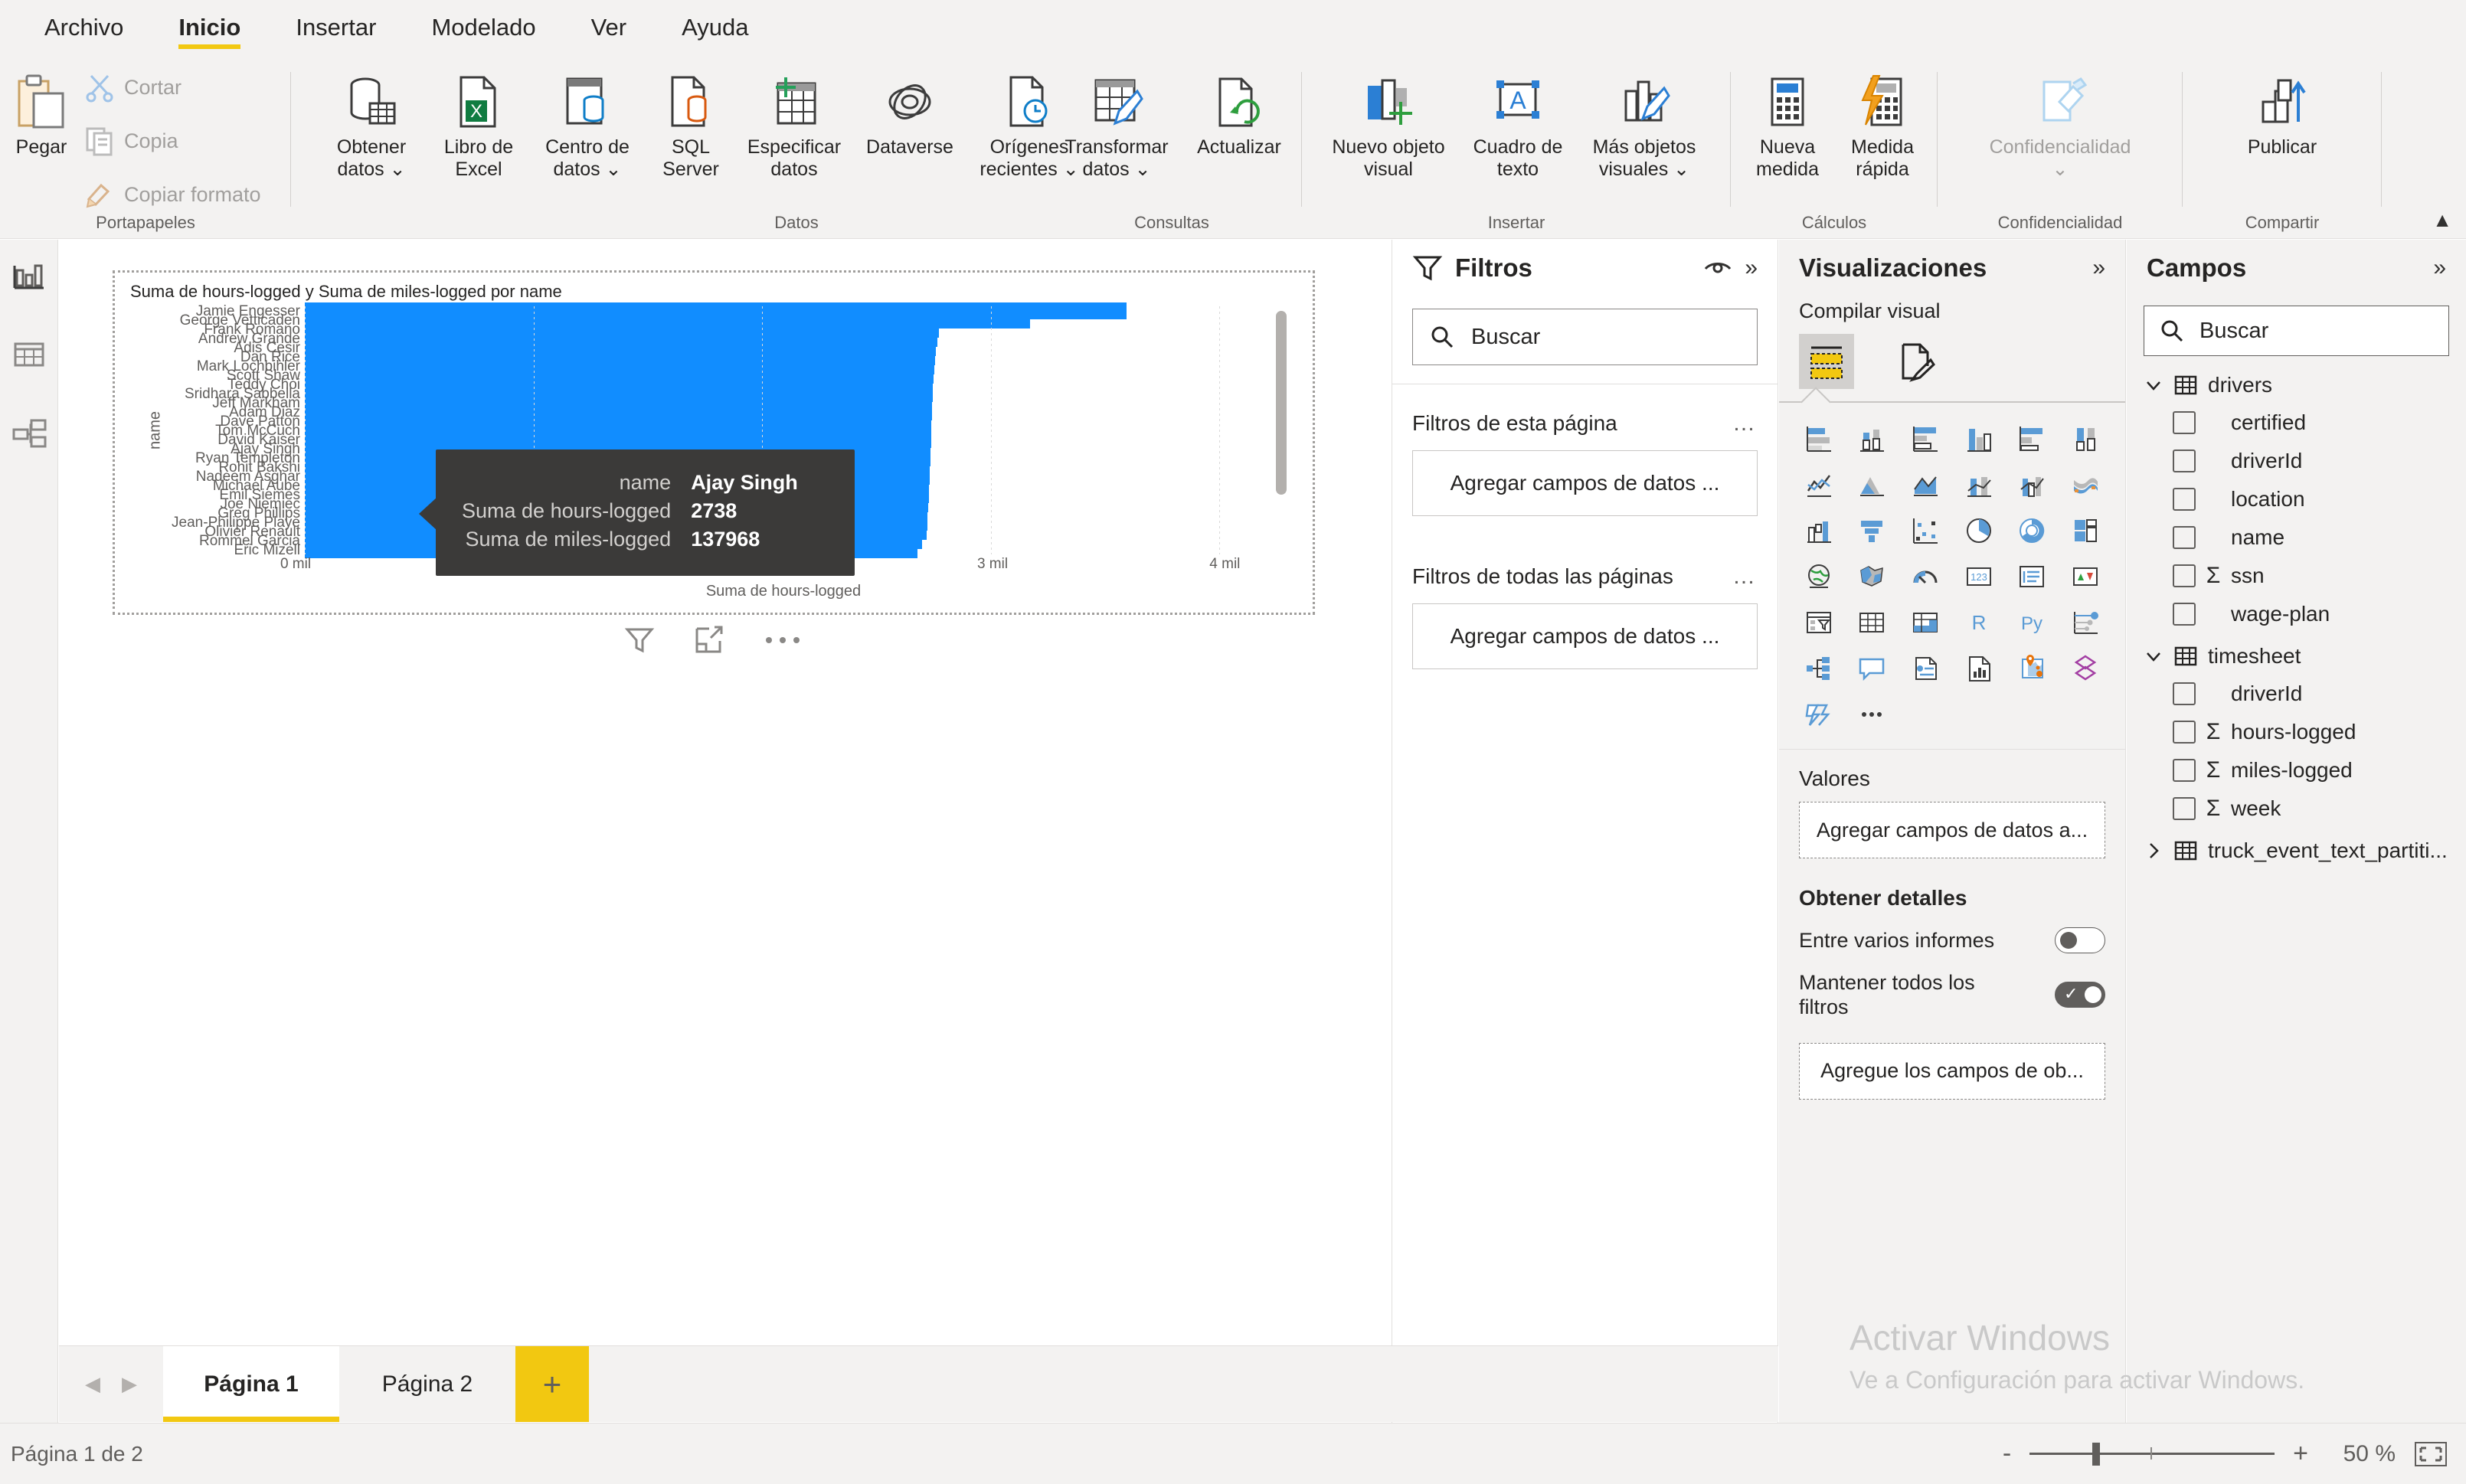 The height and width of the screenshot is (1484, 2466). I want to click on enter-data-button: Especificar datos, so click(795, 125).